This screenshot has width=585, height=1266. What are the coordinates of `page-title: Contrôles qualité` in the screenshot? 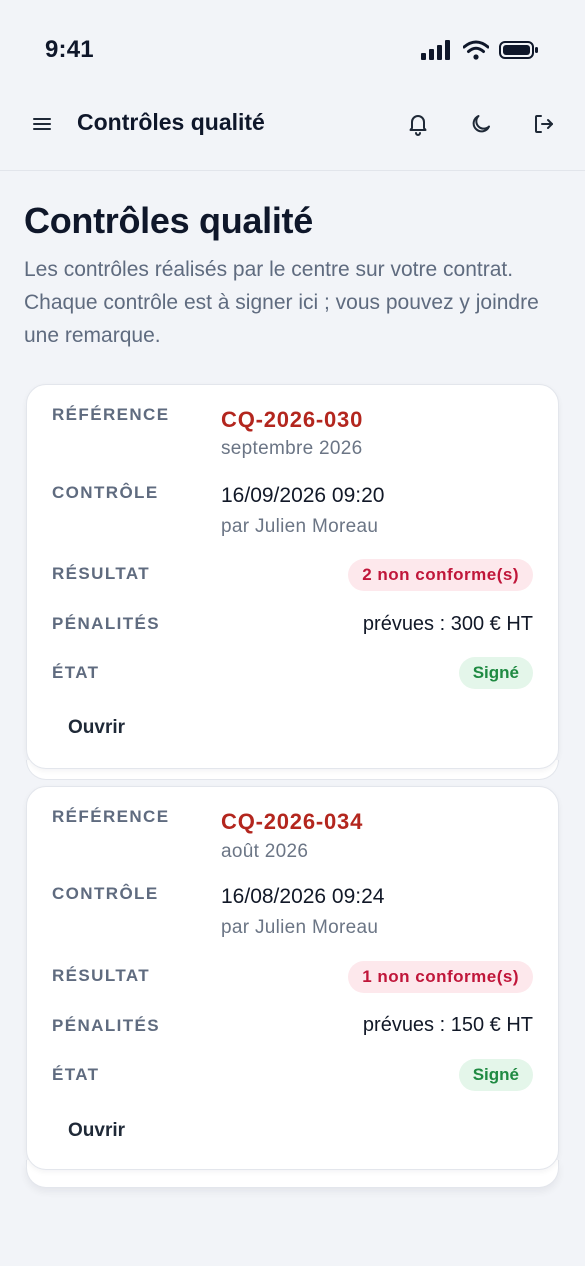 It's located at (168, 220).